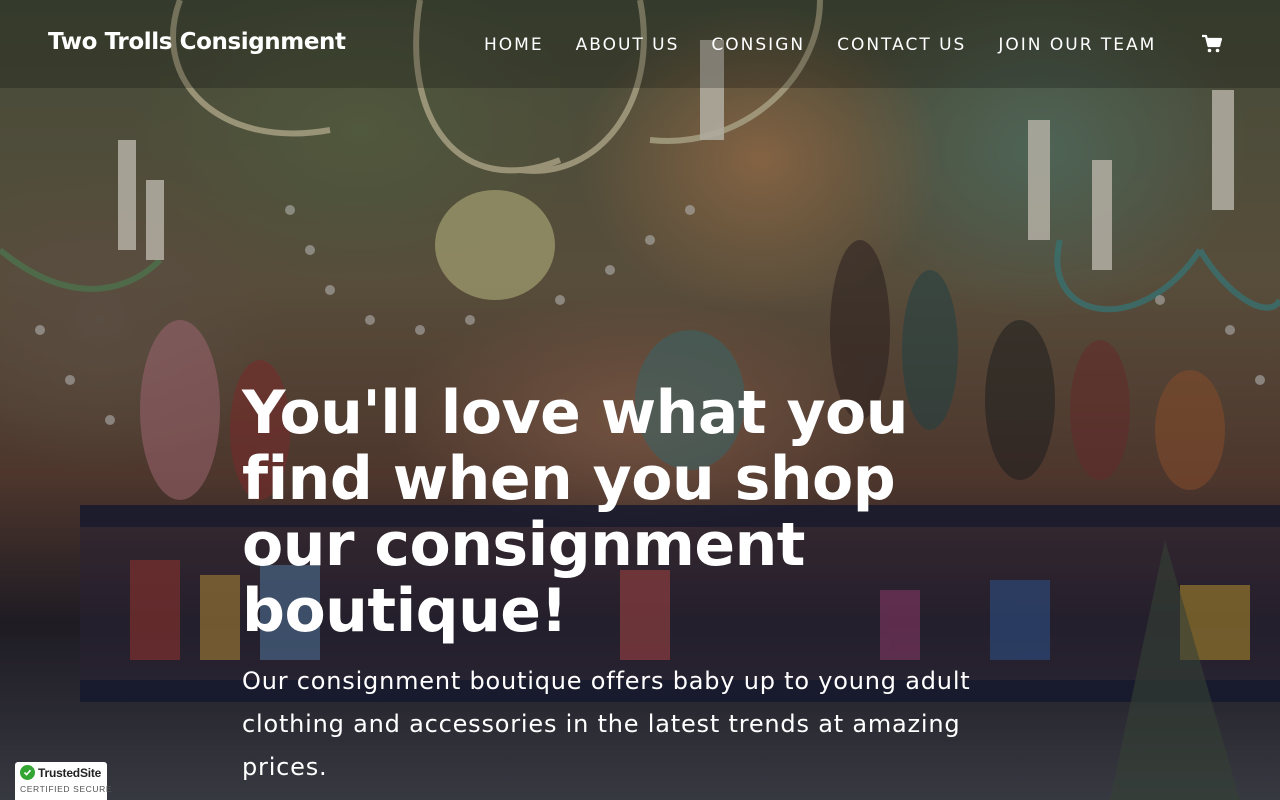 This screenshot has height=800, width=1280. Describe the element at coordinates (1077, 45) in the screenshot. I see `nav-join-our-team: JOIN OUR TEAM` at that location.